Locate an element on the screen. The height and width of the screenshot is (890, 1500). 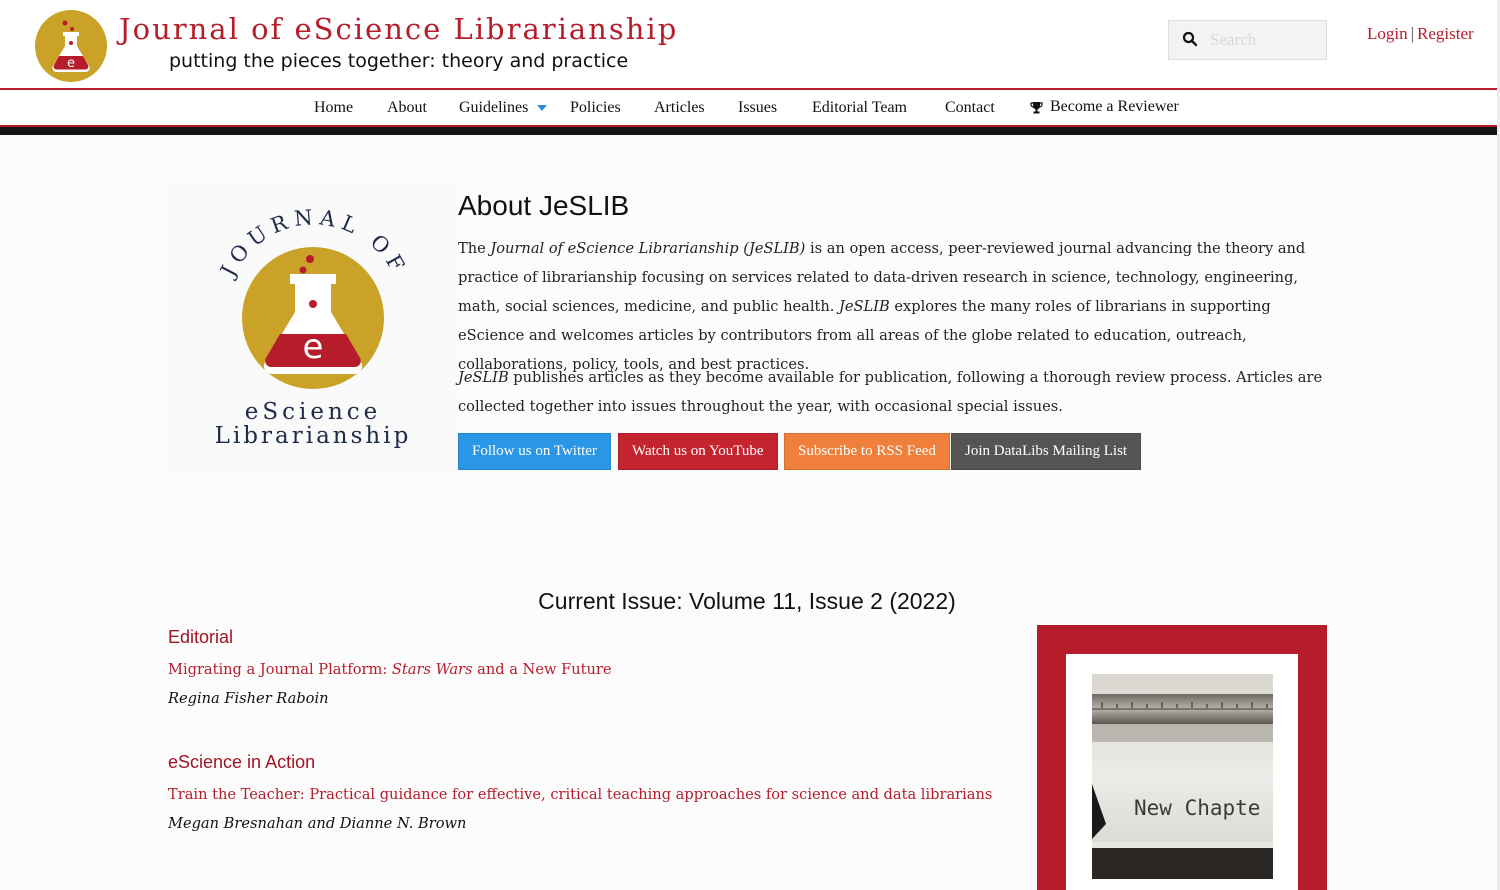
journal-logo-icon: e is located at coordinates (71, 46).